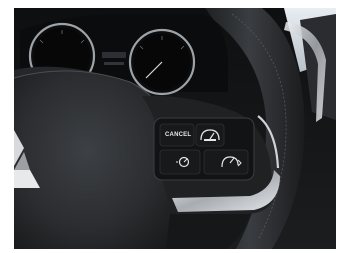 The width and height of the screenshot is (341, 253). I want to click on cruise-speed-button, so click(210, 135).